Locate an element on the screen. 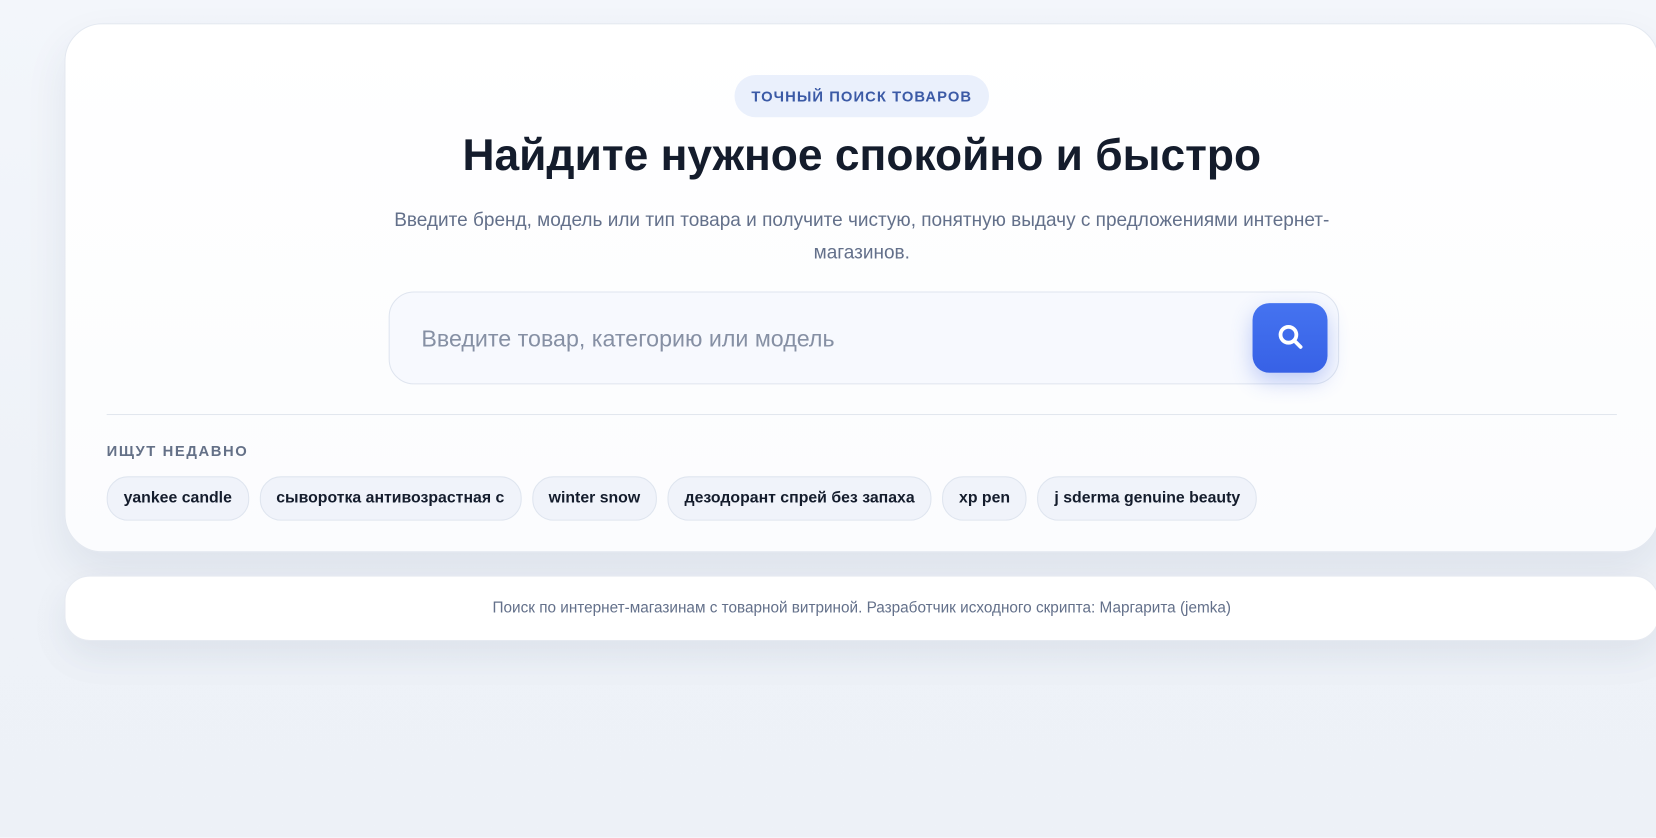  search-input is located at coordinates (833, 339).